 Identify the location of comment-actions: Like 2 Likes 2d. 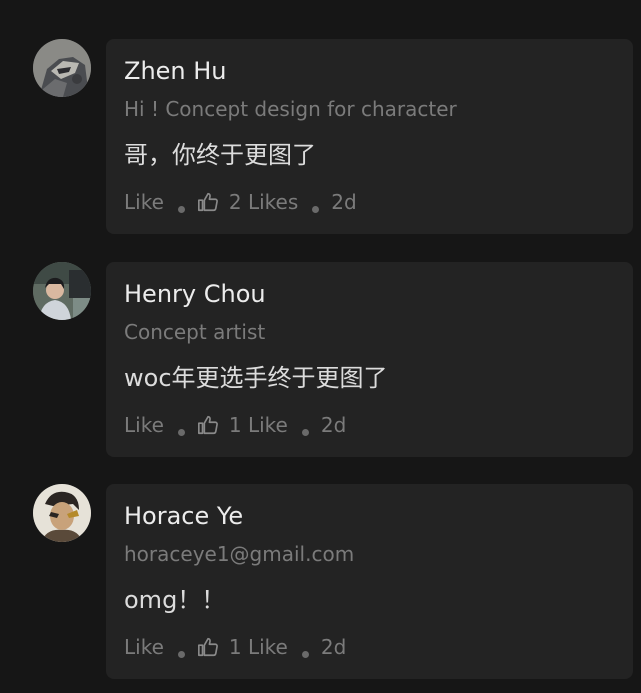
(240, 202).